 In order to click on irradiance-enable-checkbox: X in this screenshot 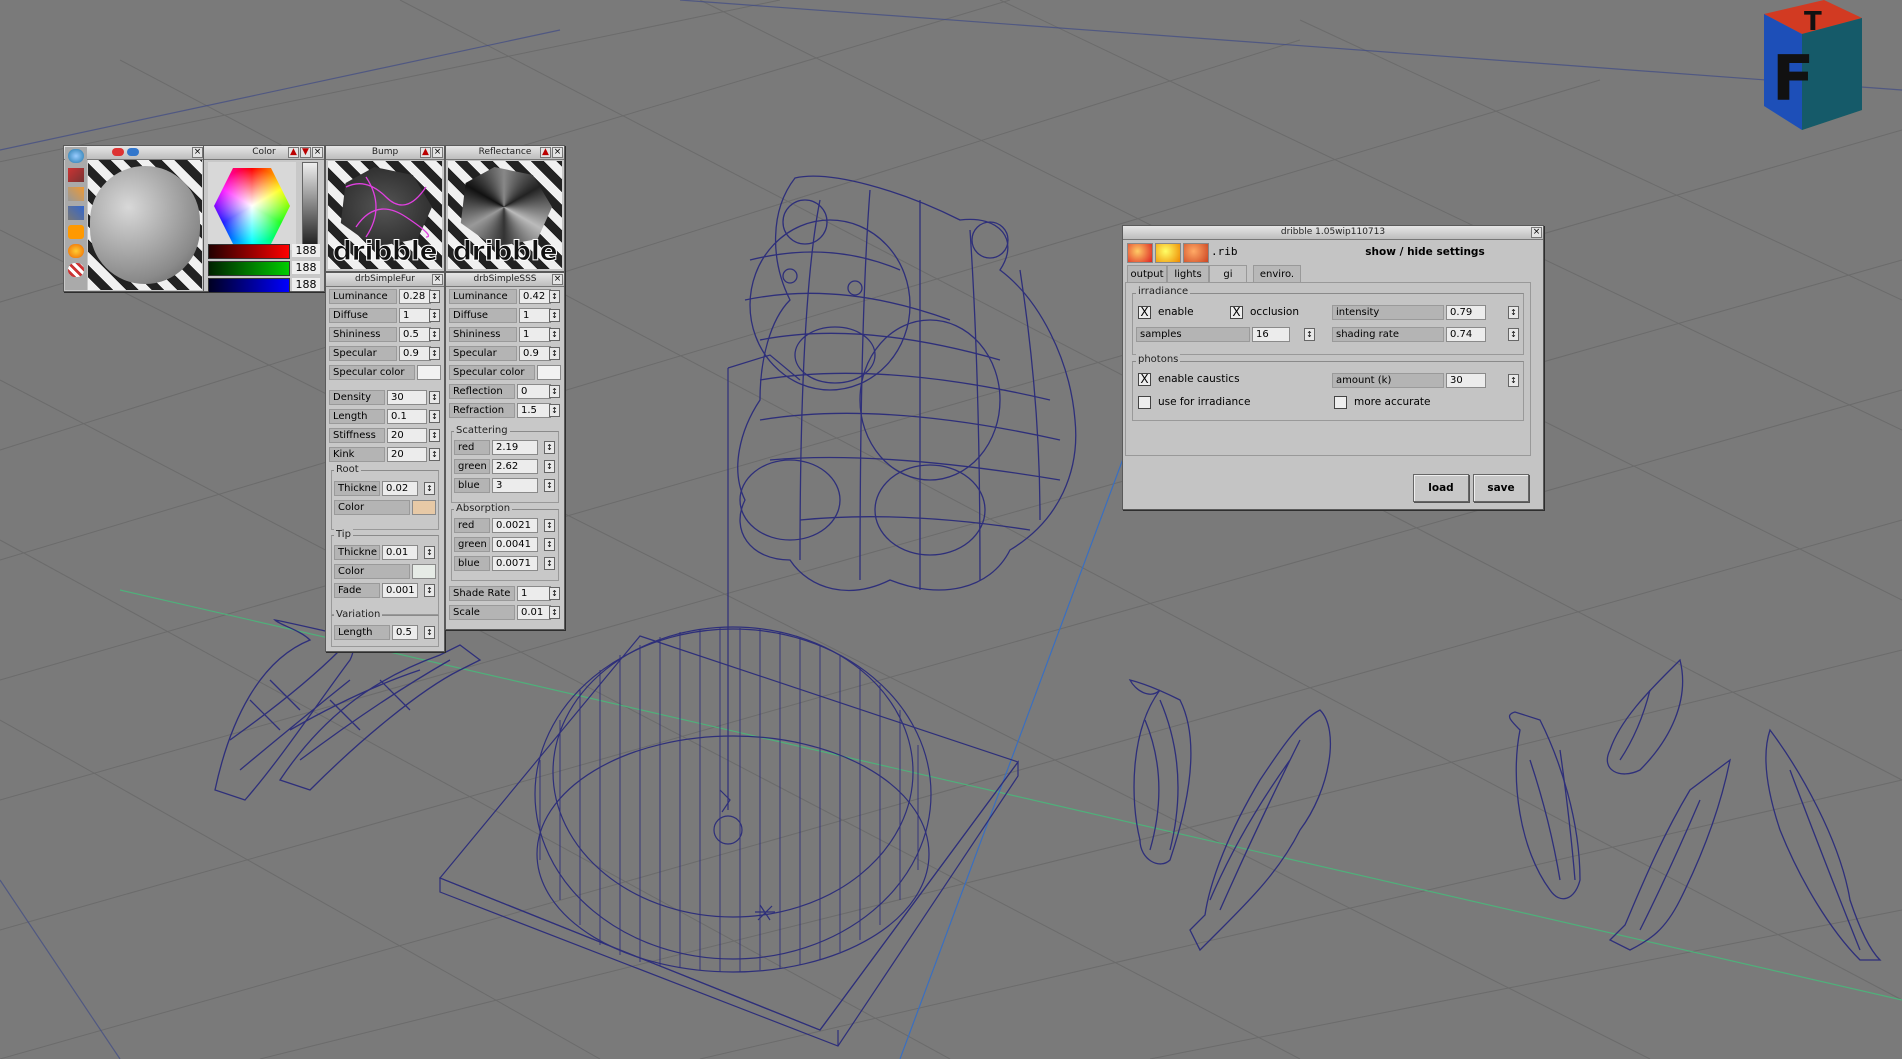, I will do `click(1144, 312)`.